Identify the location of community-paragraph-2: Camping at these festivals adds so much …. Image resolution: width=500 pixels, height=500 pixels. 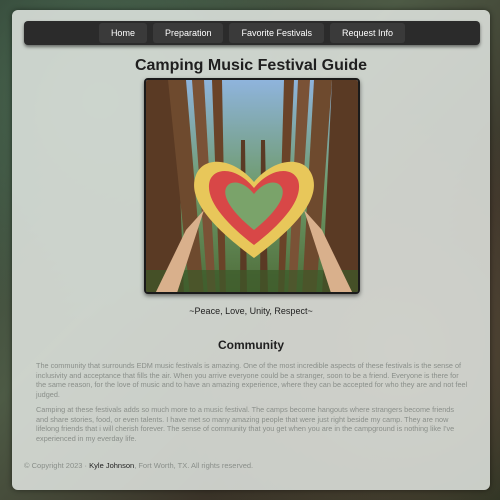
(245, 424).